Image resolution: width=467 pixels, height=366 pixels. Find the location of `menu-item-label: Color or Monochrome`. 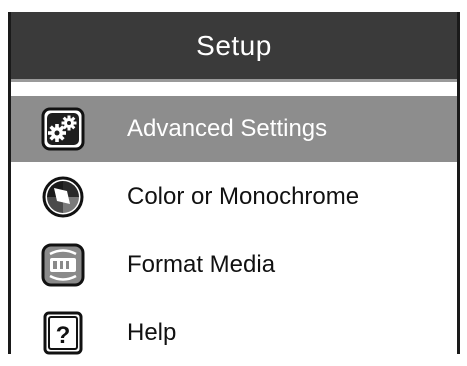

menu-item-label: Color or Monochrome is located at coordinates (243, 196).